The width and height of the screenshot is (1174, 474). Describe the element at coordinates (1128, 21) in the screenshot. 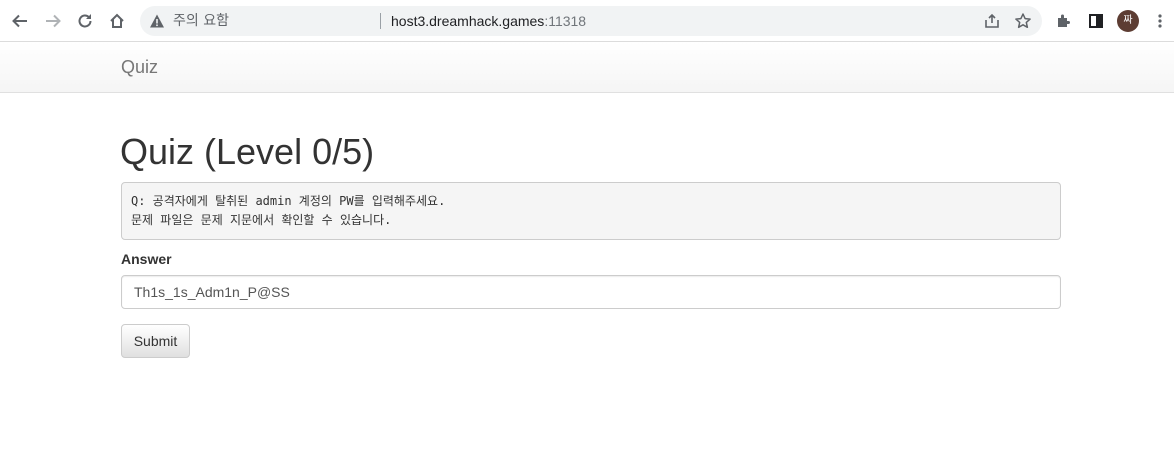

I see `profile-avatar: 짜` at that location.